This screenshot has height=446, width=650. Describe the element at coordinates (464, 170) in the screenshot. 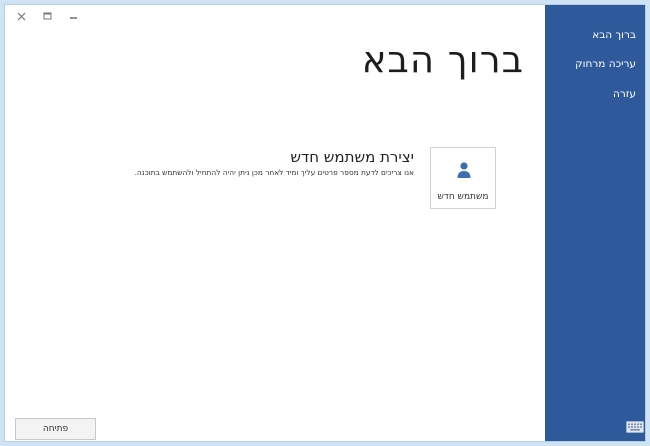

I see `user-icon` at that location.